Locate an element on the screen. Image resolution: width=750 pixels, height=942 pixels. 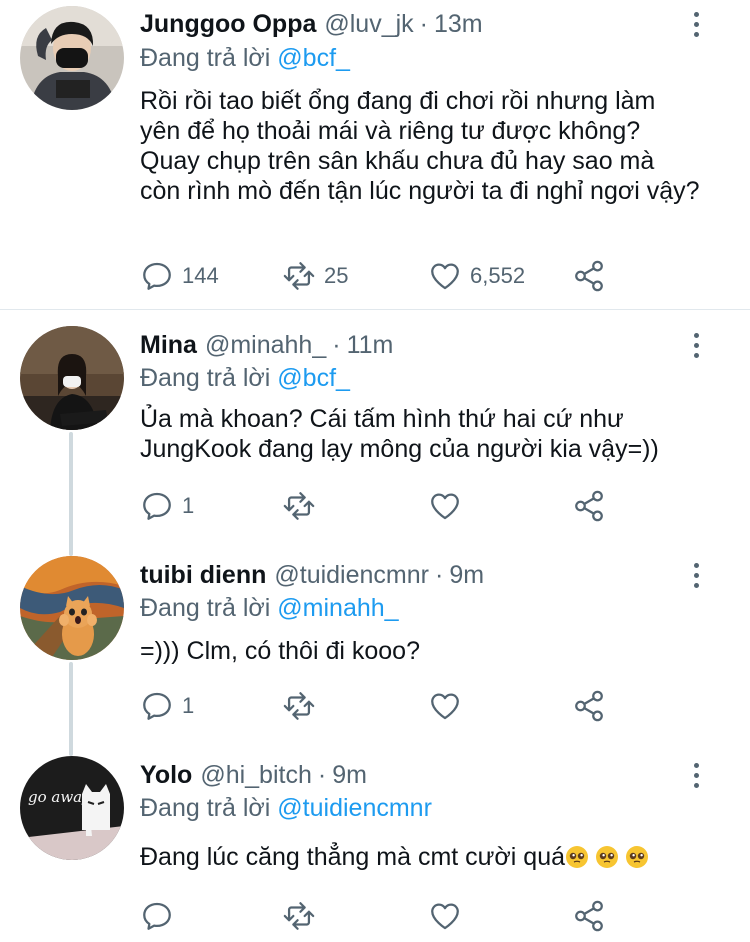
tweet-actions is located at coordinates (380, 916).